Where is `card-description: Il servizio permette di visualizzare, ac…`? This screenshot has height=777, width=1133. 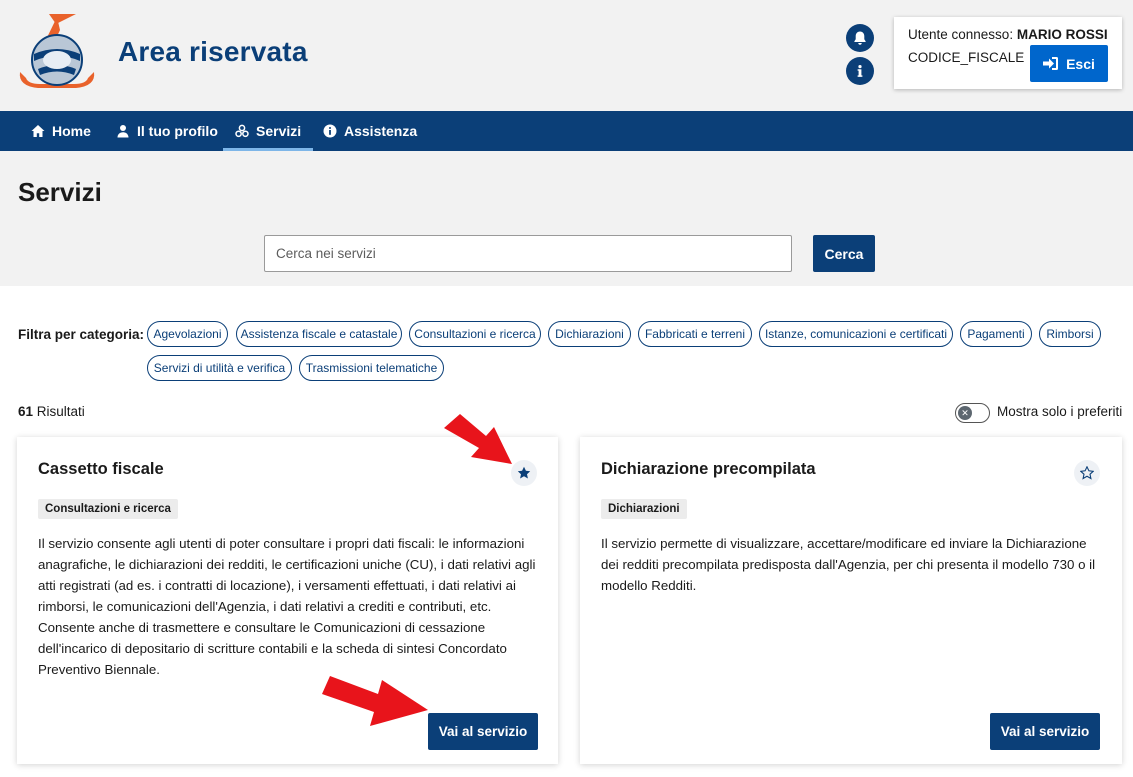
card-description: Il servizio permette di visualizzare, ac… is located at coordinates (848, 564).